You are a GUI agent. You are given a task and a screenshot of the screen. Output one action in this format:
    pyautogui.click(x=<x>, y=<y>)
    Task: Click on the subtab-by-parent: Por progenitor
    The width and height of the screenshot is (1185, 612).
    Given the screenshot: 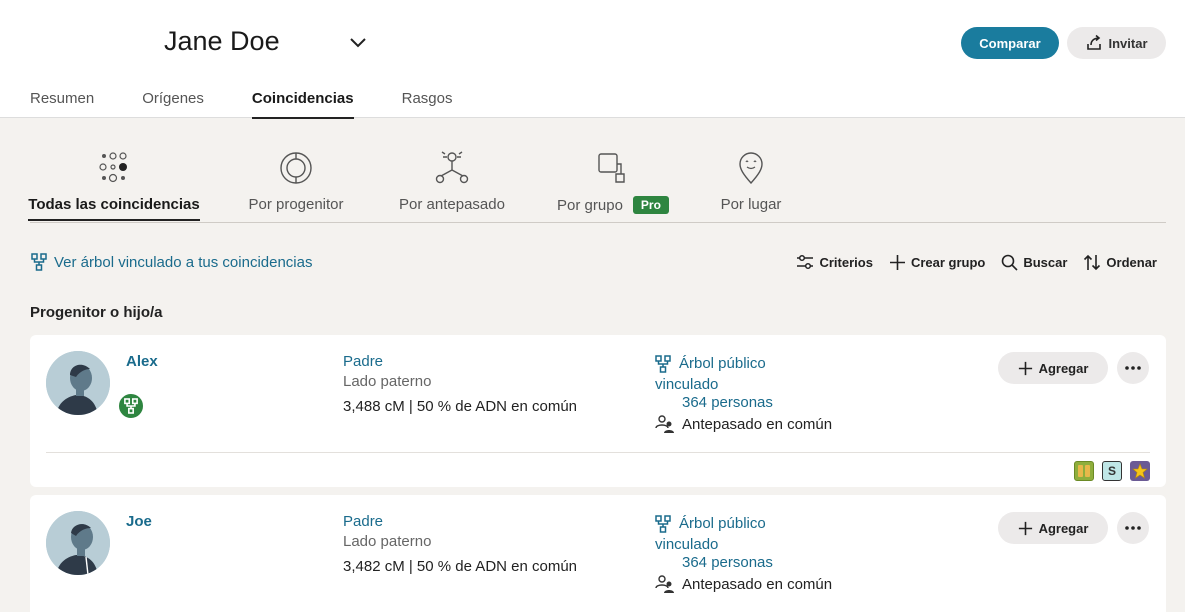 What is the action you would take?
    pyautogui.click(x=296, y=185)
    